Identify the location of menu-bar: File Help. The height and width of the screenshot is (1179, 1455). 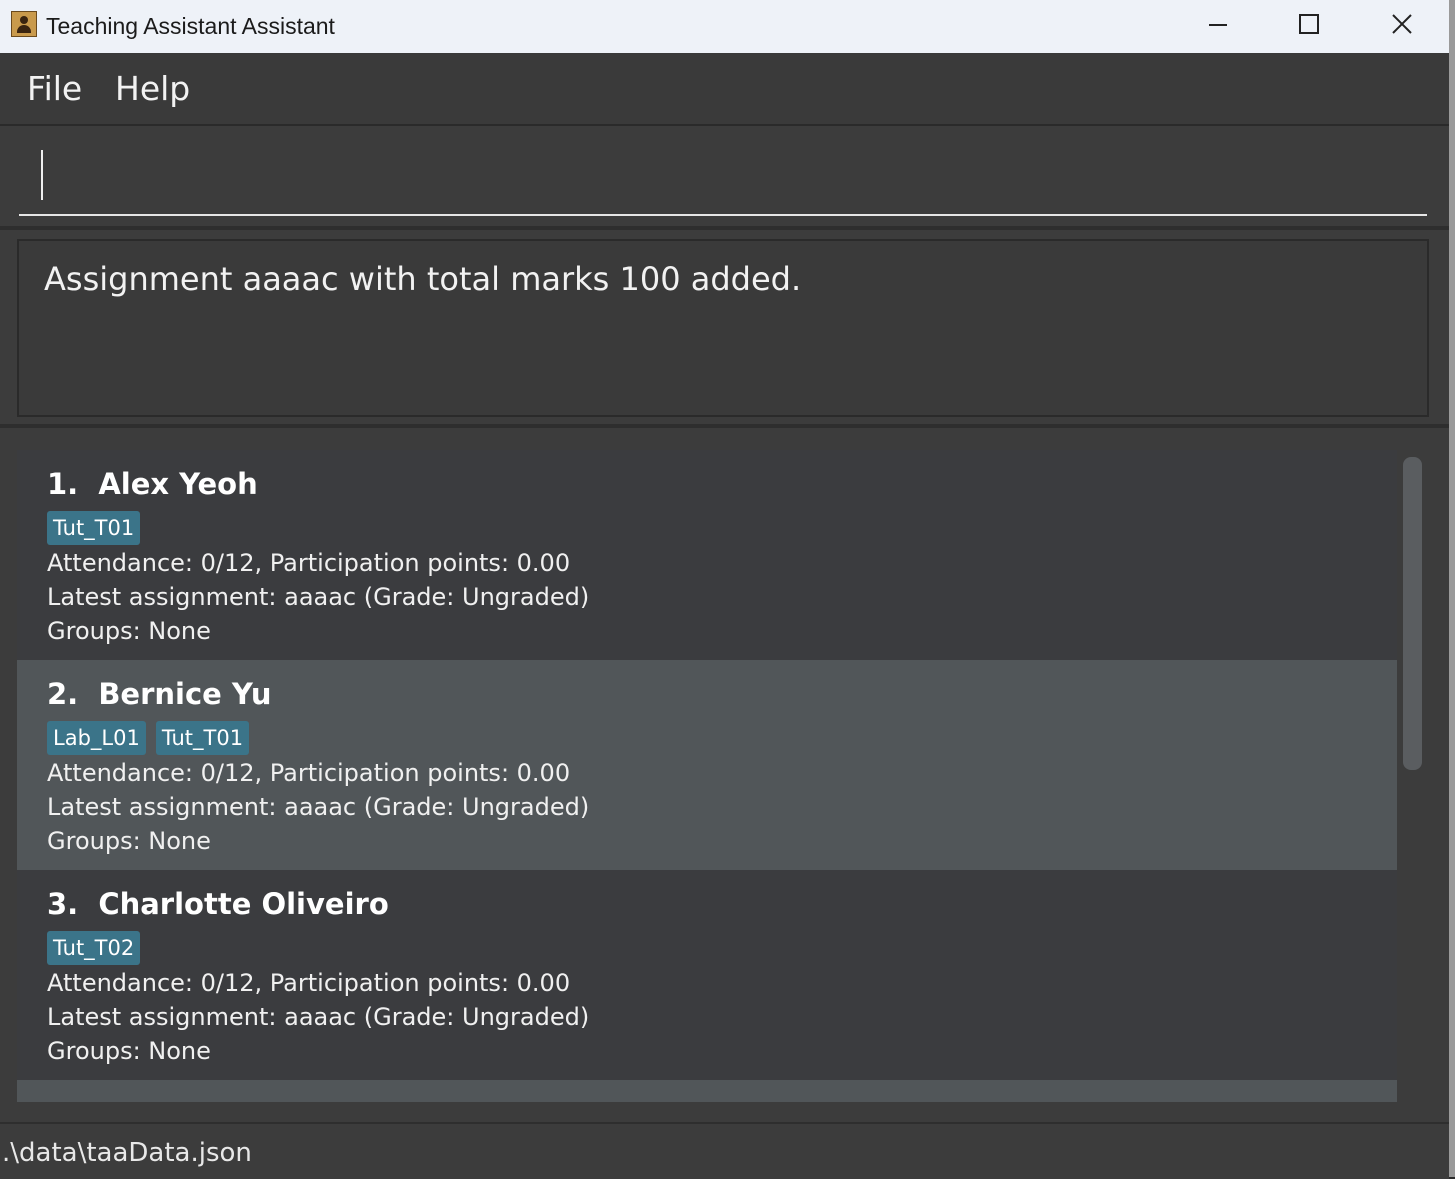
(724, 89).